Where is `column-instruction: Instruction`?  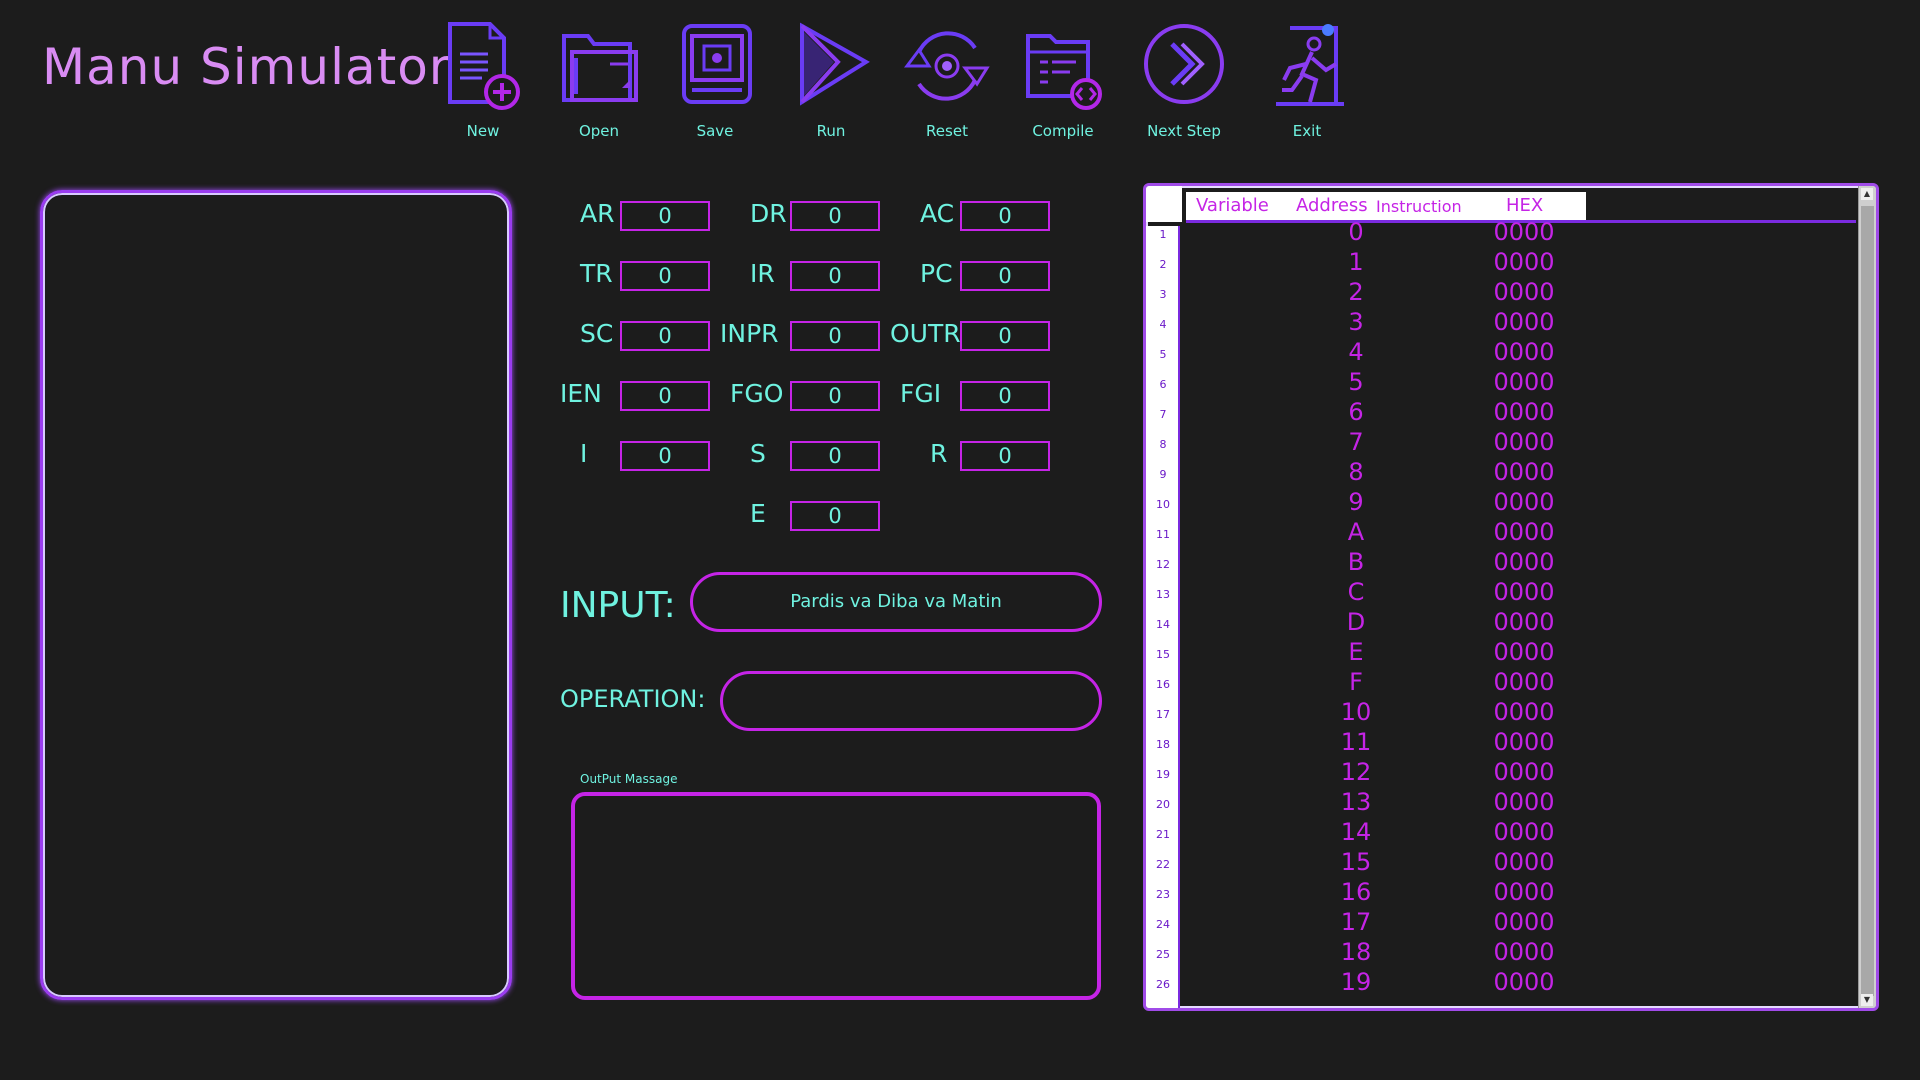 column-instruction: Instruction is located at coordinates (1419, 206).